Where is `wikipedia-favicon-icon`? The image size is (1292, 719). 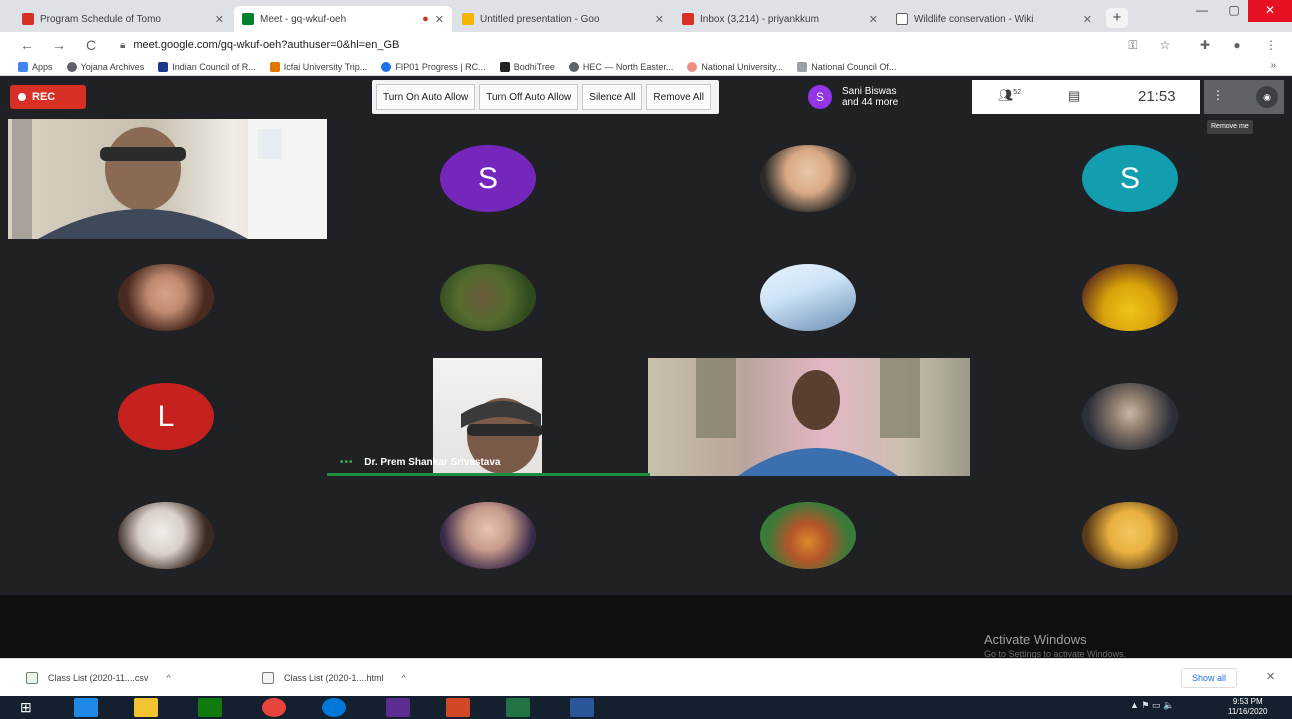 wikipedia-favicon-icon is located at coordinates (902, 19).